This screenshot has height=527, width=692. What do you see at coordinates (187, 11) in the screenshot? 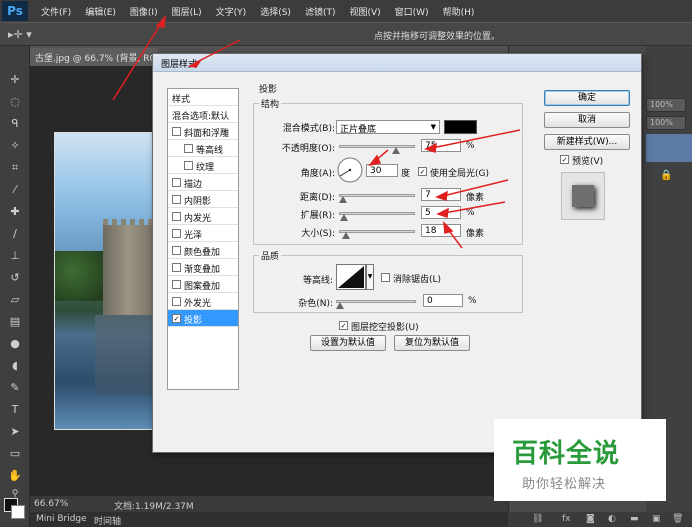
I see `menu-layer: 图层(L)` at bounding box center [187, 11].